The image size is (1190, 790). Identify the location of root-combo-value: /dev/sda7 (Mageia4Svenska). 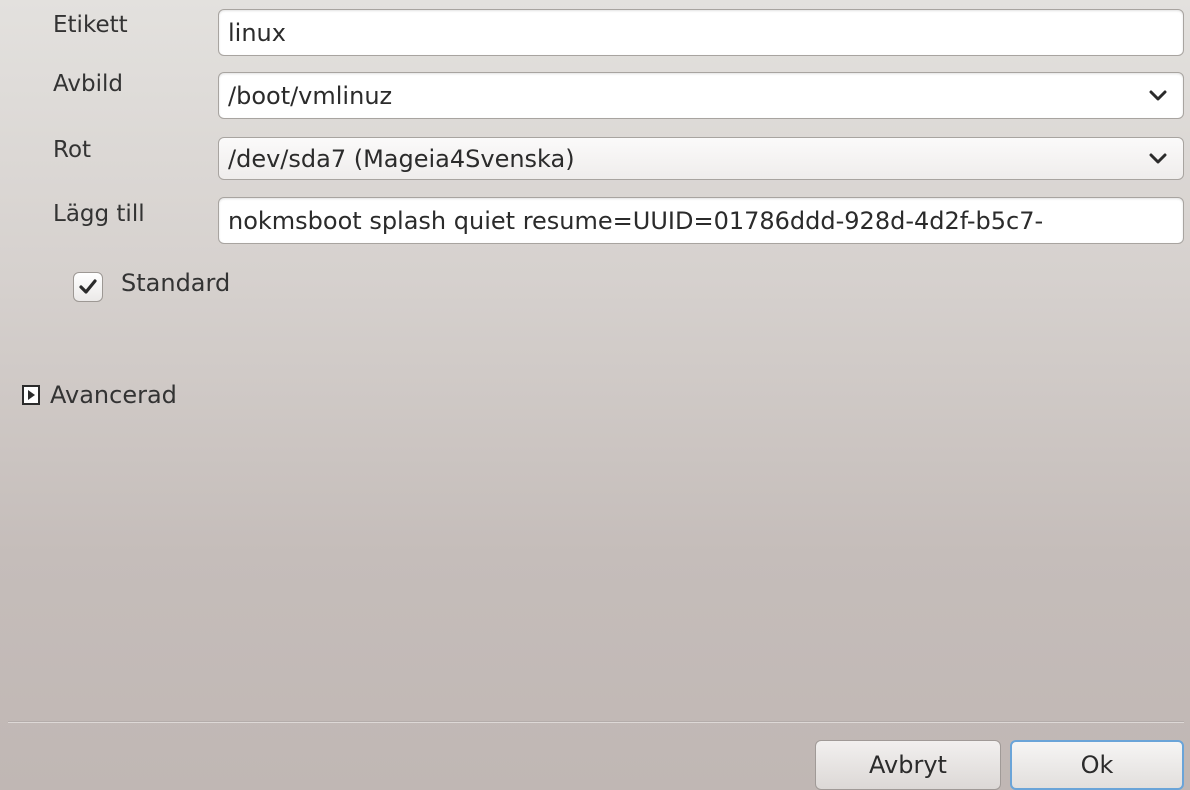
(401, 158).